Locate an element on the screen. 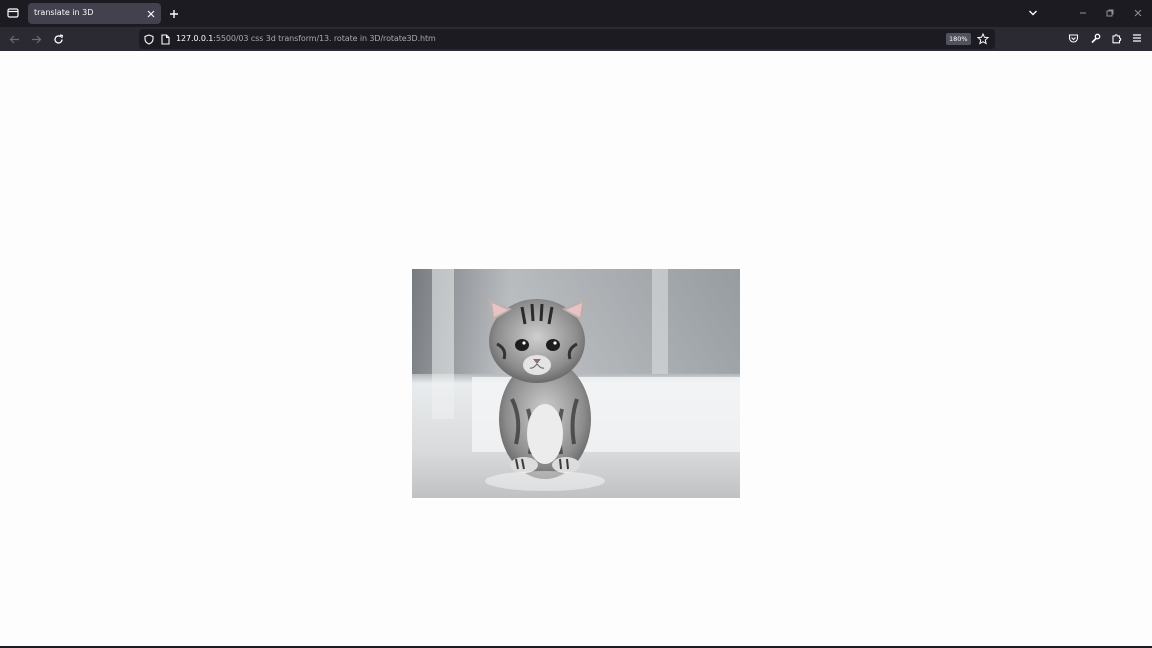 The image size is (1152, 648). zoom-level-badge: 180% is located at coordinates (958, 39).